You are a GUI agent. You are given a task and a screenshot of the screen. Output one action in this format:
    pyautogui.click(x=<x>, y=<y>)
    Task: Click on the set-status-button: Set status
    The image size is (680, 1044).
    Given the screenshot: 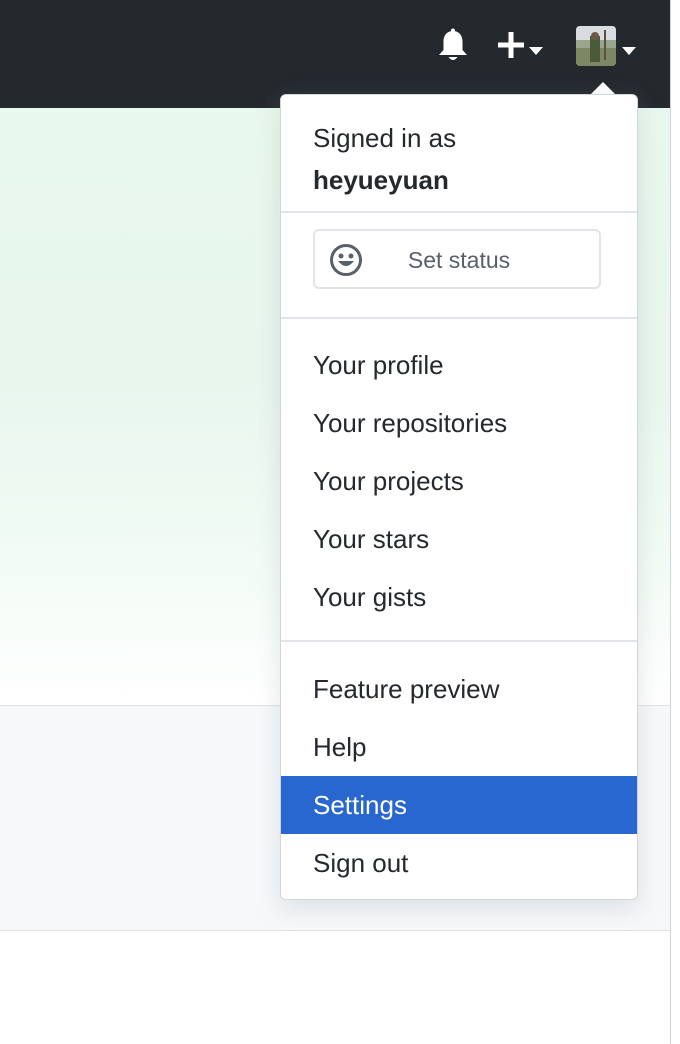 What is the action you would take?
    pyautogui.click(x=457, y=259)
    